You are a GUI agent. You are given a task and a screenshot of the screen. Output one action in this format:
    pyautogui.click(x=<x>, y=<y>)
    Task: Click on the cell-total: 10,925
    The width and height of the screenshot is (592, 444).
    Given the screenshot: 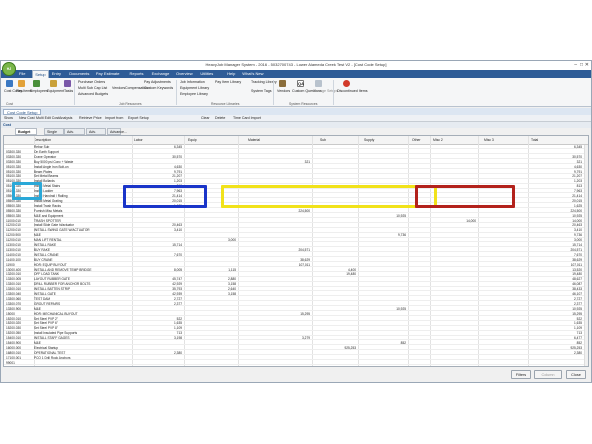 What is the action you would take?
    pyautogui.click(x=556, y=309)
    